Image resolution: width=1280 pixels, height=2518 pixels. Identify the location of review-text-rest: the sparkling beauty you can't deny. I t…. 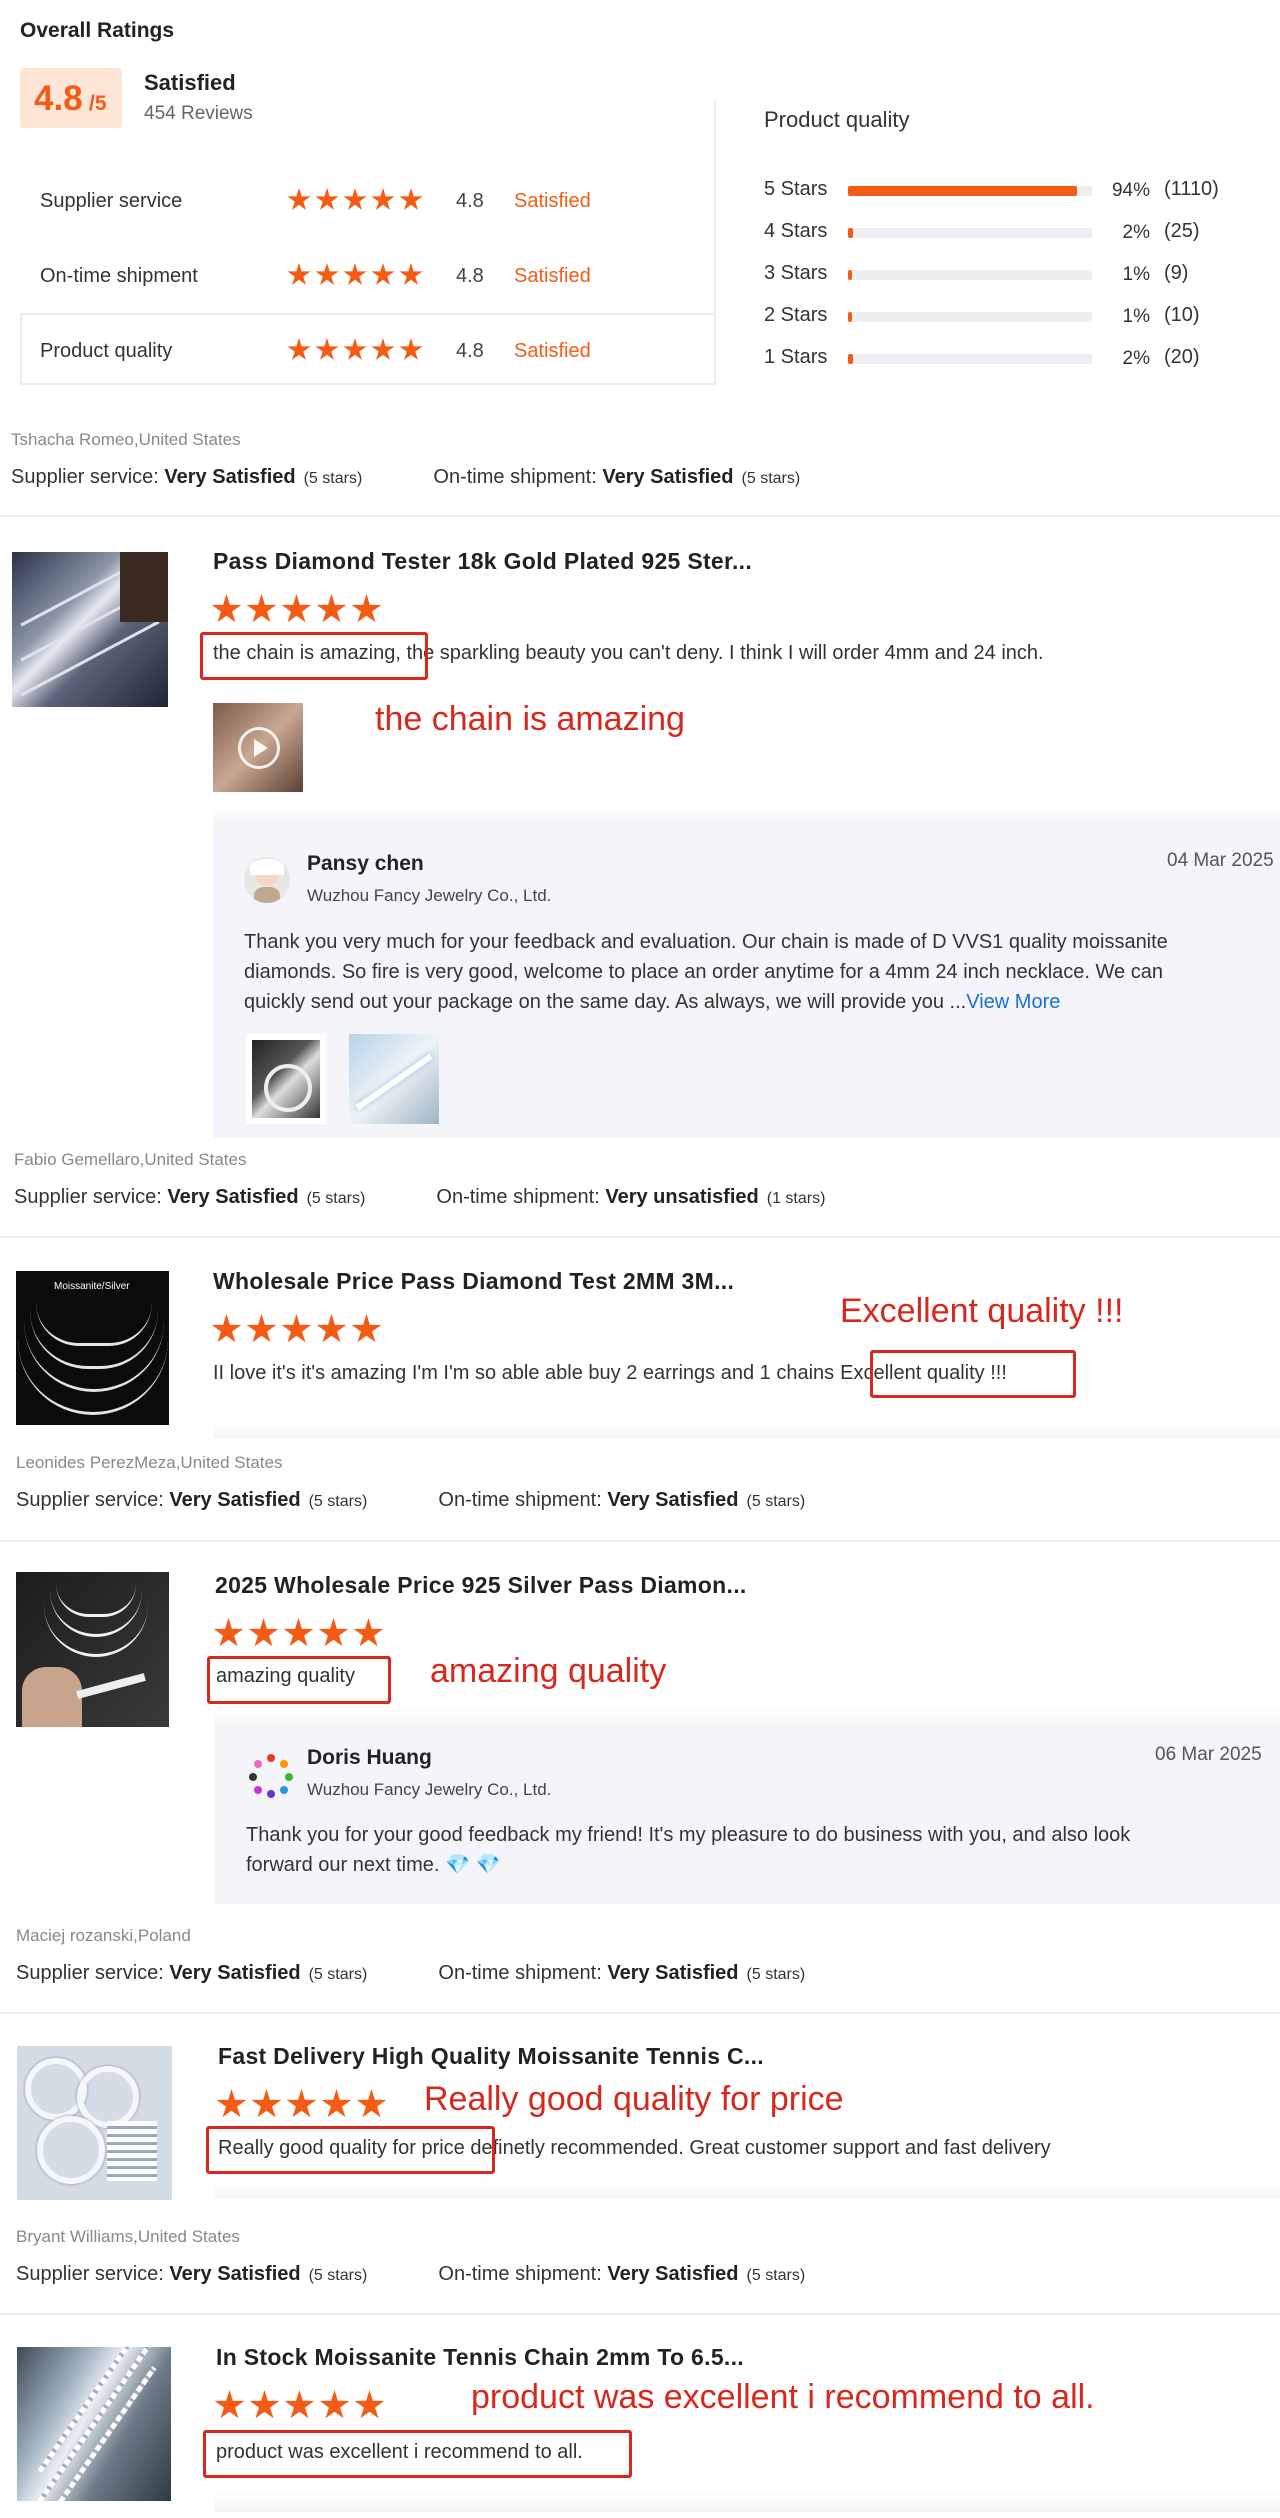
(722, 653).